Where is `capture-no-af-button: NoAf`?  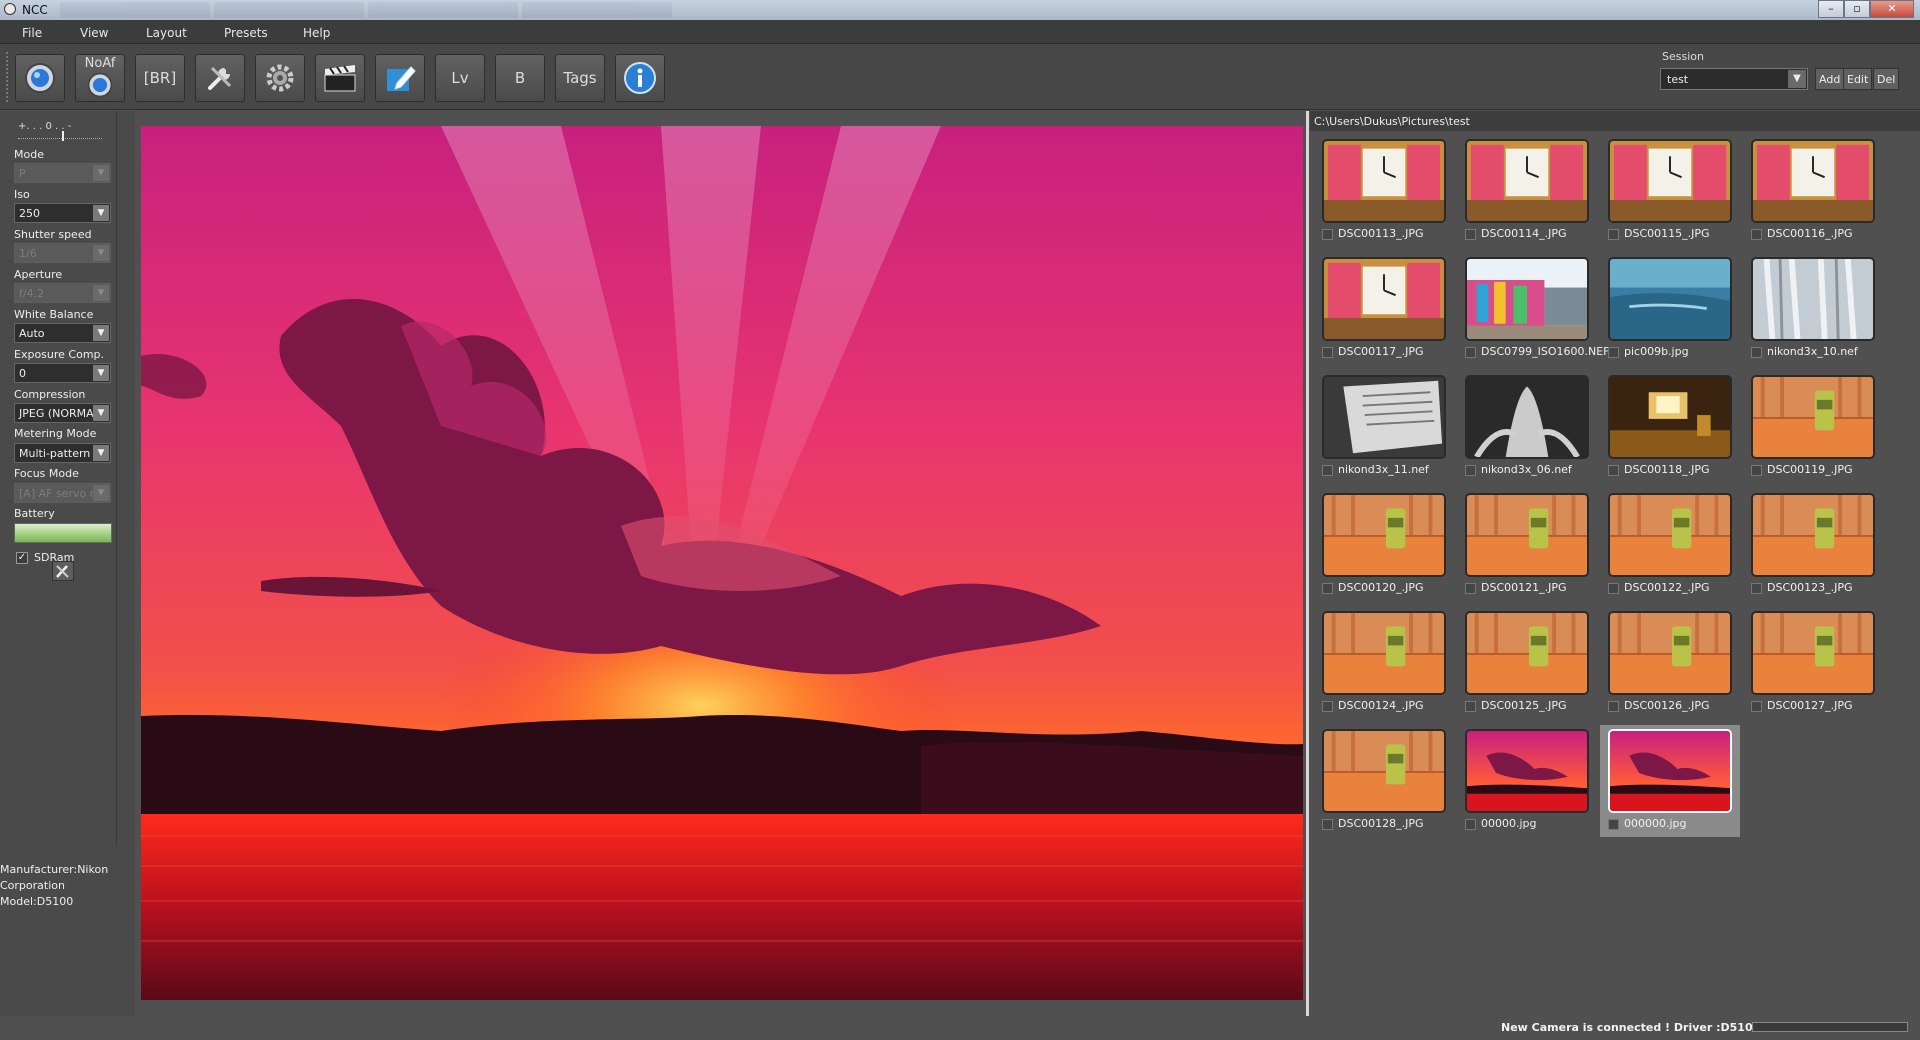 capture-no-af-button: NoAf is located at coordinates (100, 78).